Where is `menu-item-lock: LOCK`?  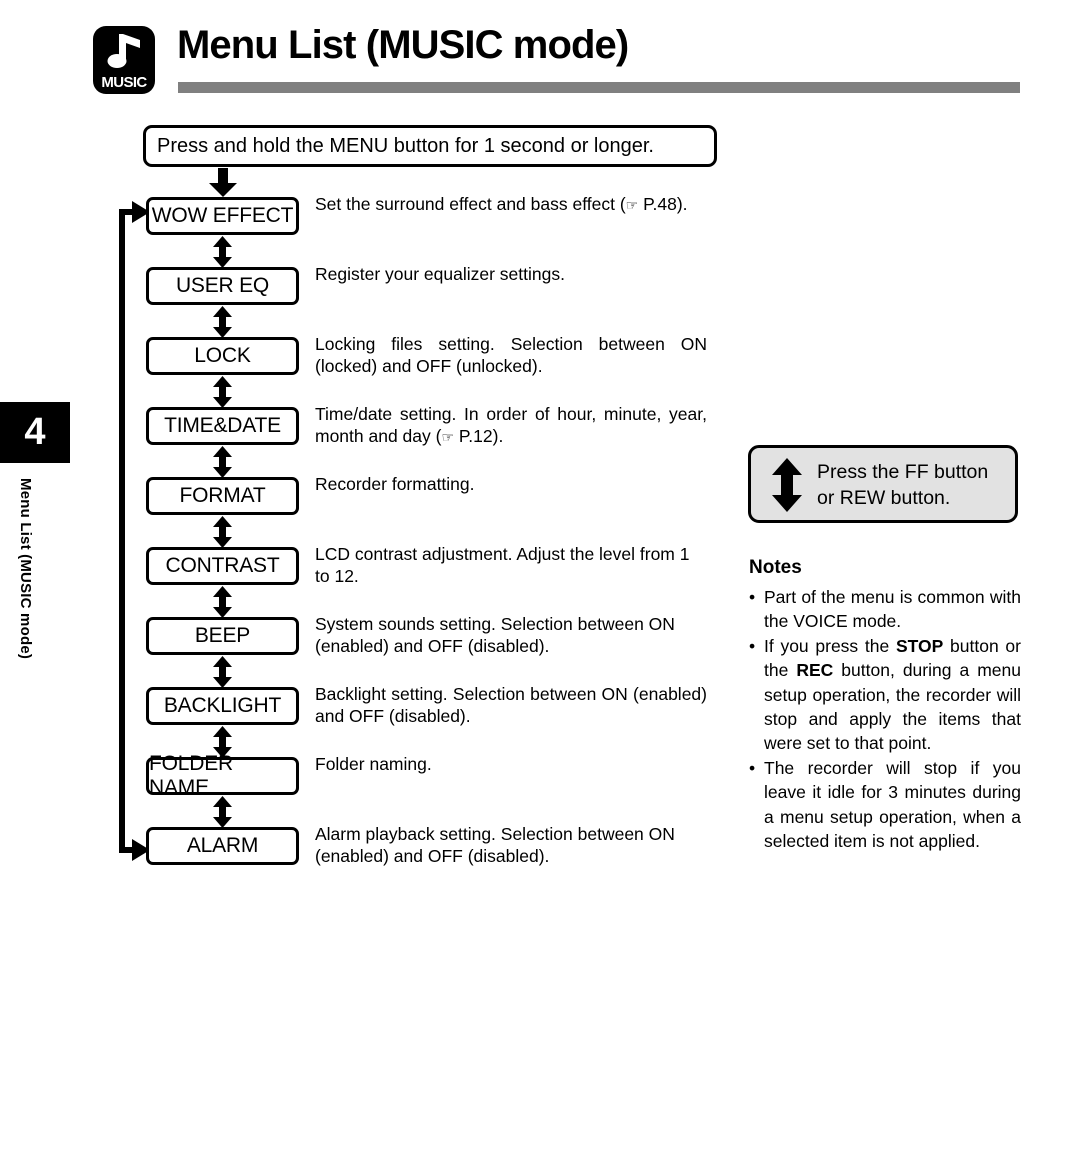 menu-item-lock: LOCK is located at coordinates (222, 356).